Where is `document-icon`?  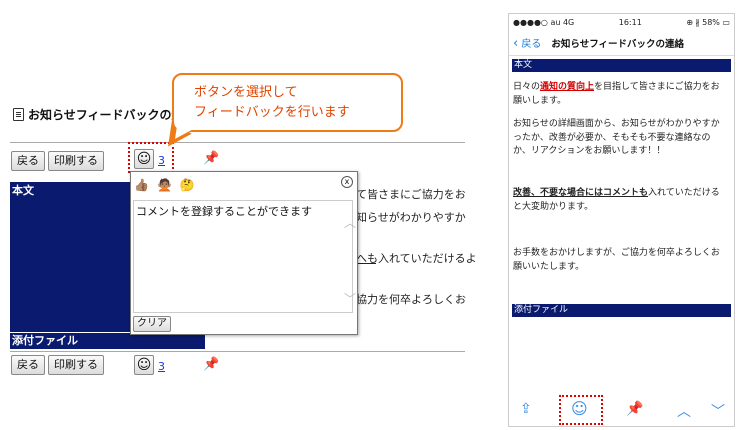 document-icon is located at coordinates (18, 114).